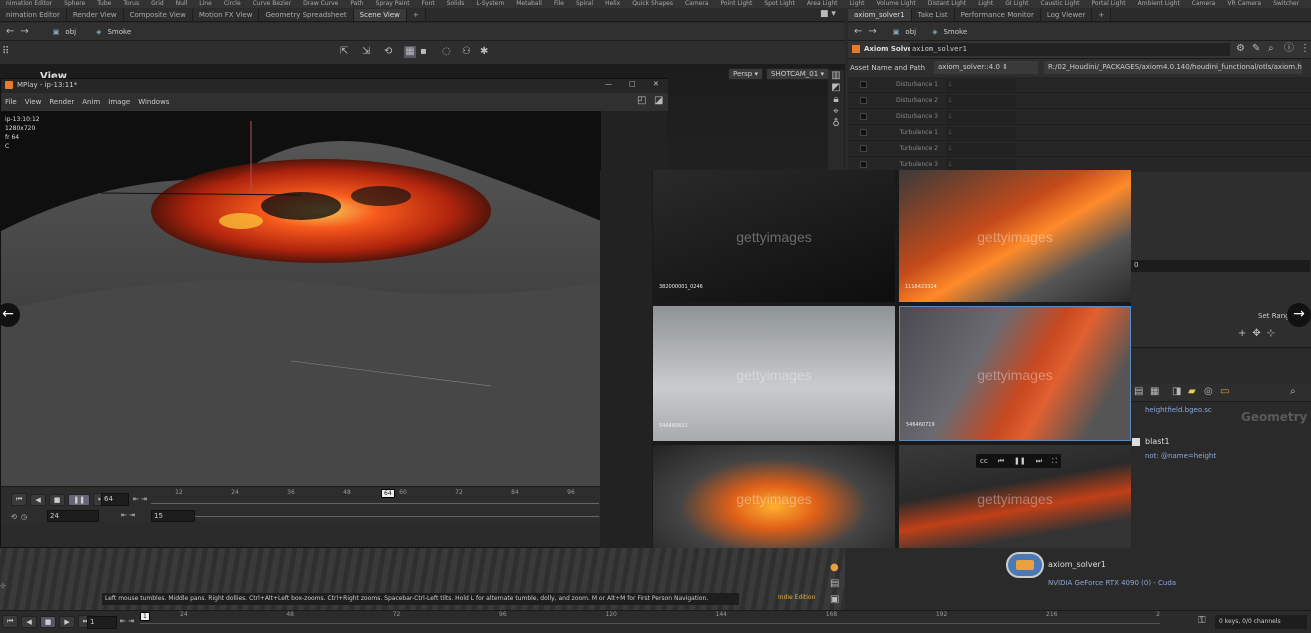 The image size is (1311, 633). I want to click on tab-left_tabs-1: Render View, so click(95, 15).